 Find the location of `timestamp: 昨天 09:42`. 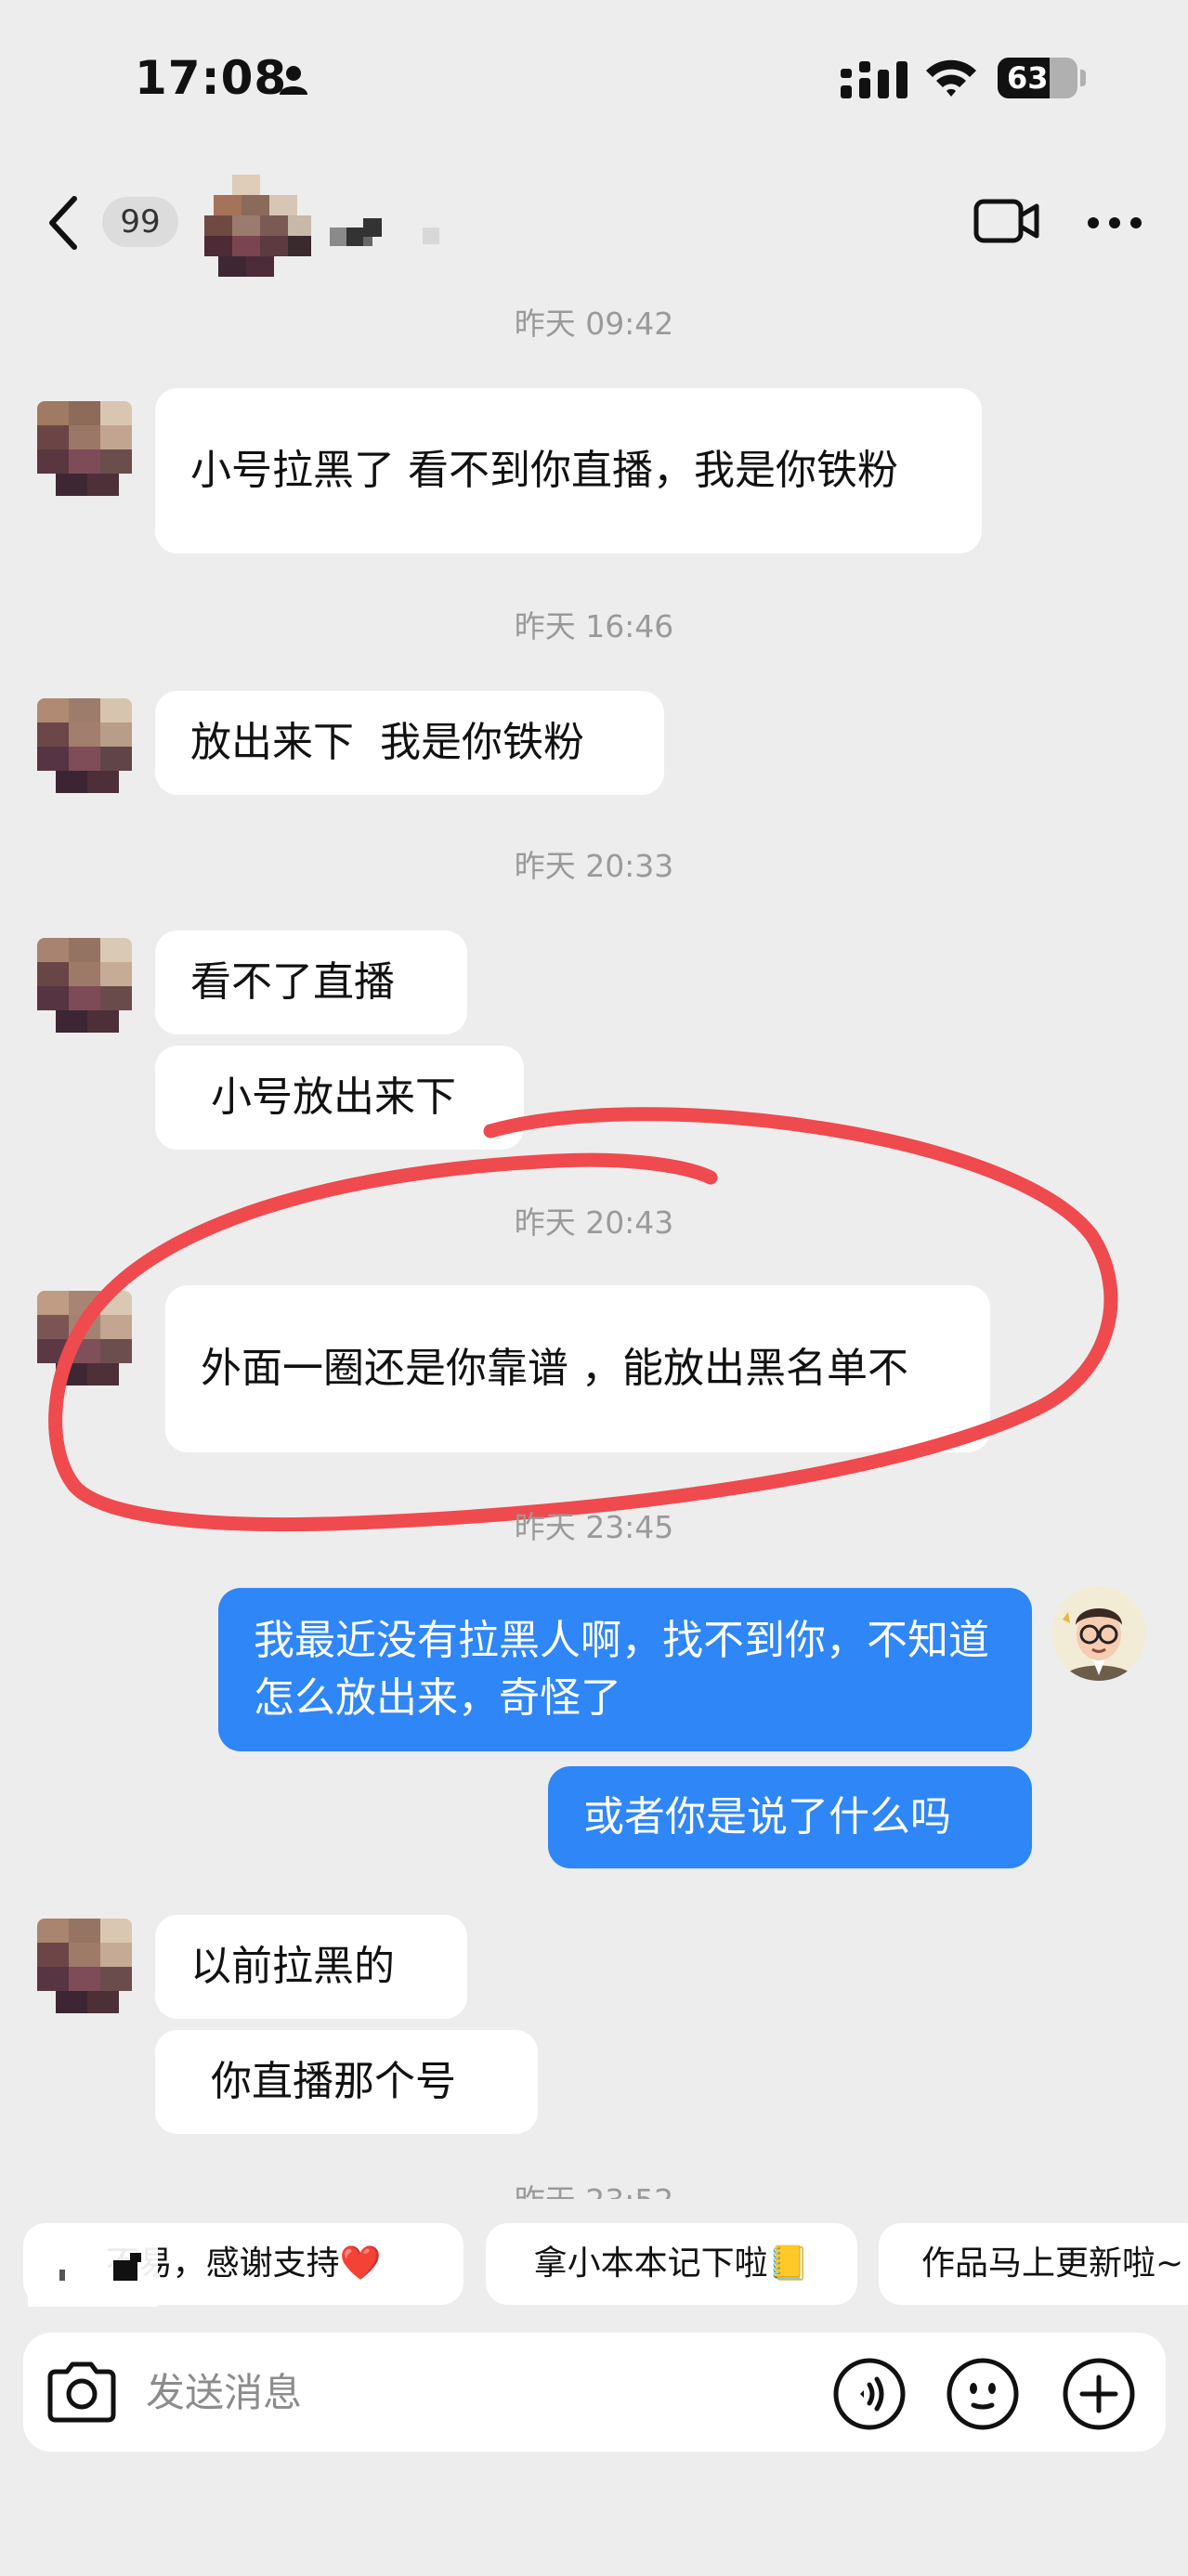

timestamp: 昨天 09:42 is located at coordinates (594, 324).